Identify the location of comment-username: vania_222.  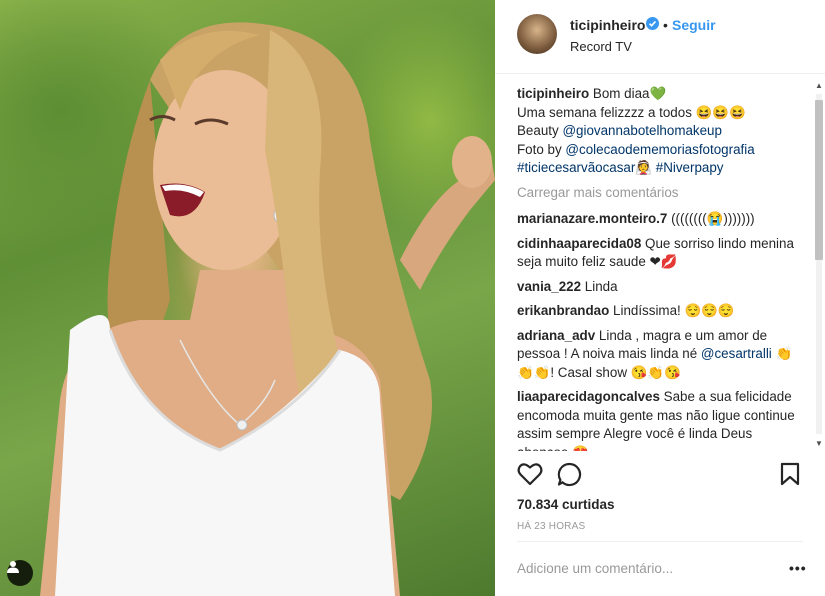
(549, 286).